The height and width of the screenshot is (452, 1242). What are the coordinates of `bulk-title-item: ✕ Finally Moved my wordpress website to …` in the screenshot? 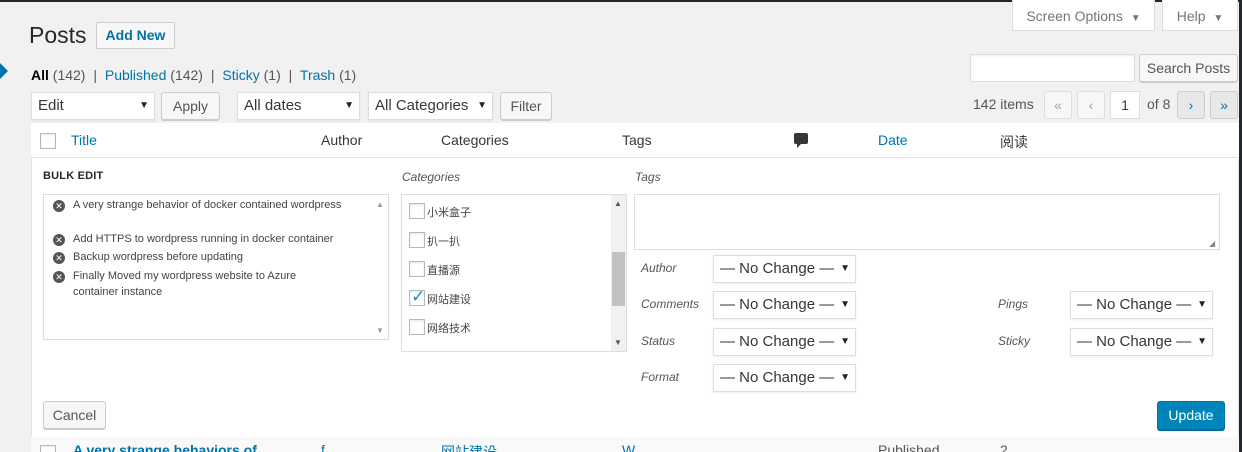 It's located at (198, 284).